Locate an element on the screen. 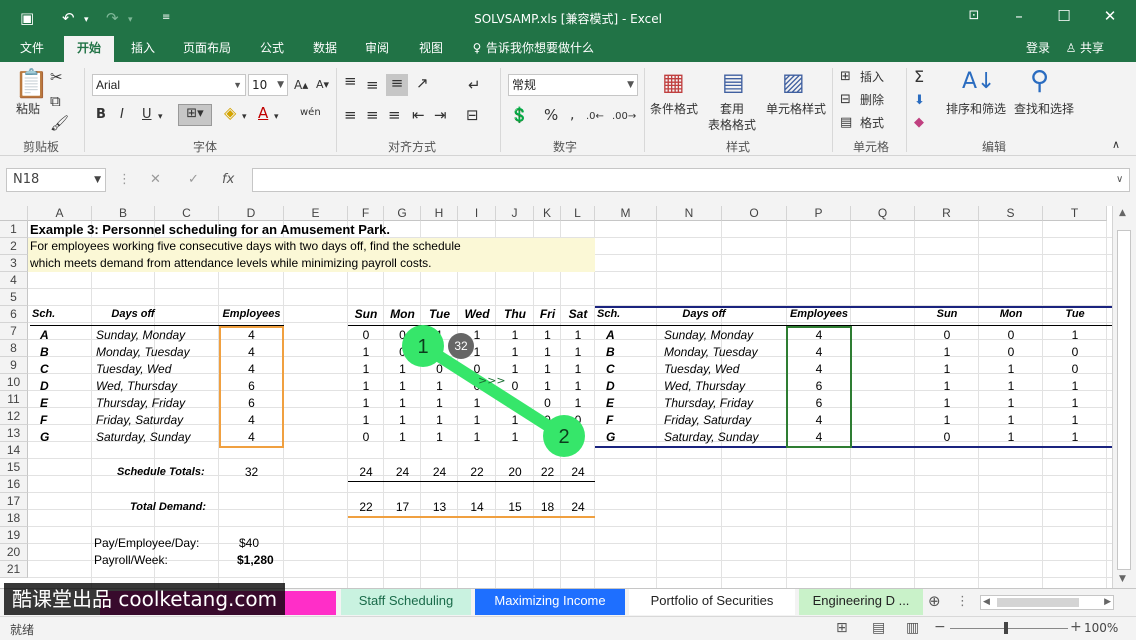 The image size is (1136, 640). drag-overlay: >>> is located at coordinates (493, 391).